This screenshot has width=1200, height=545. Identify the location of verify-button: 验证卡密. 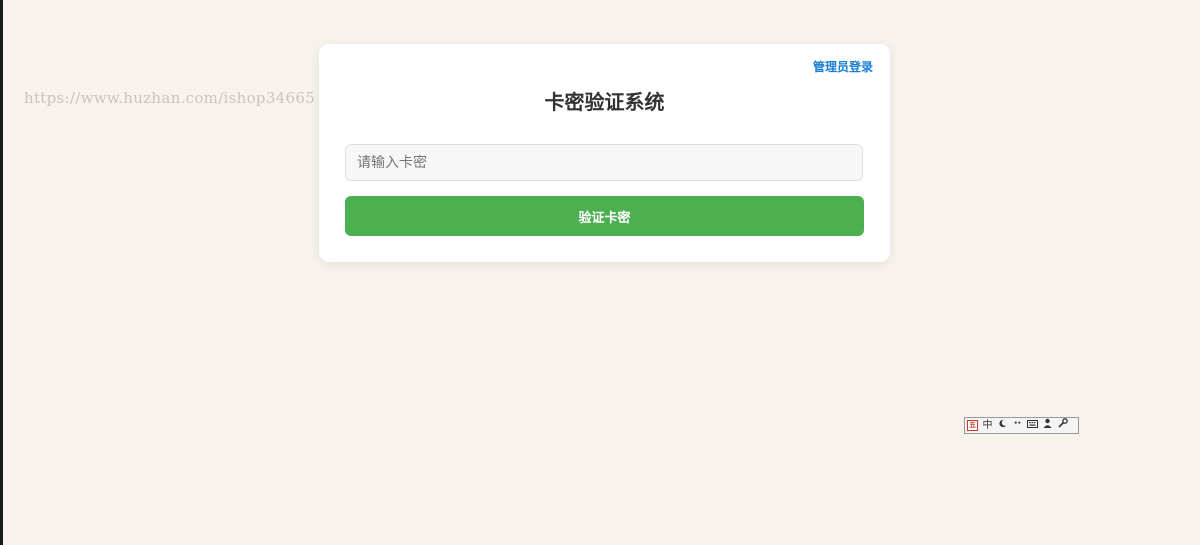
(604, 216).